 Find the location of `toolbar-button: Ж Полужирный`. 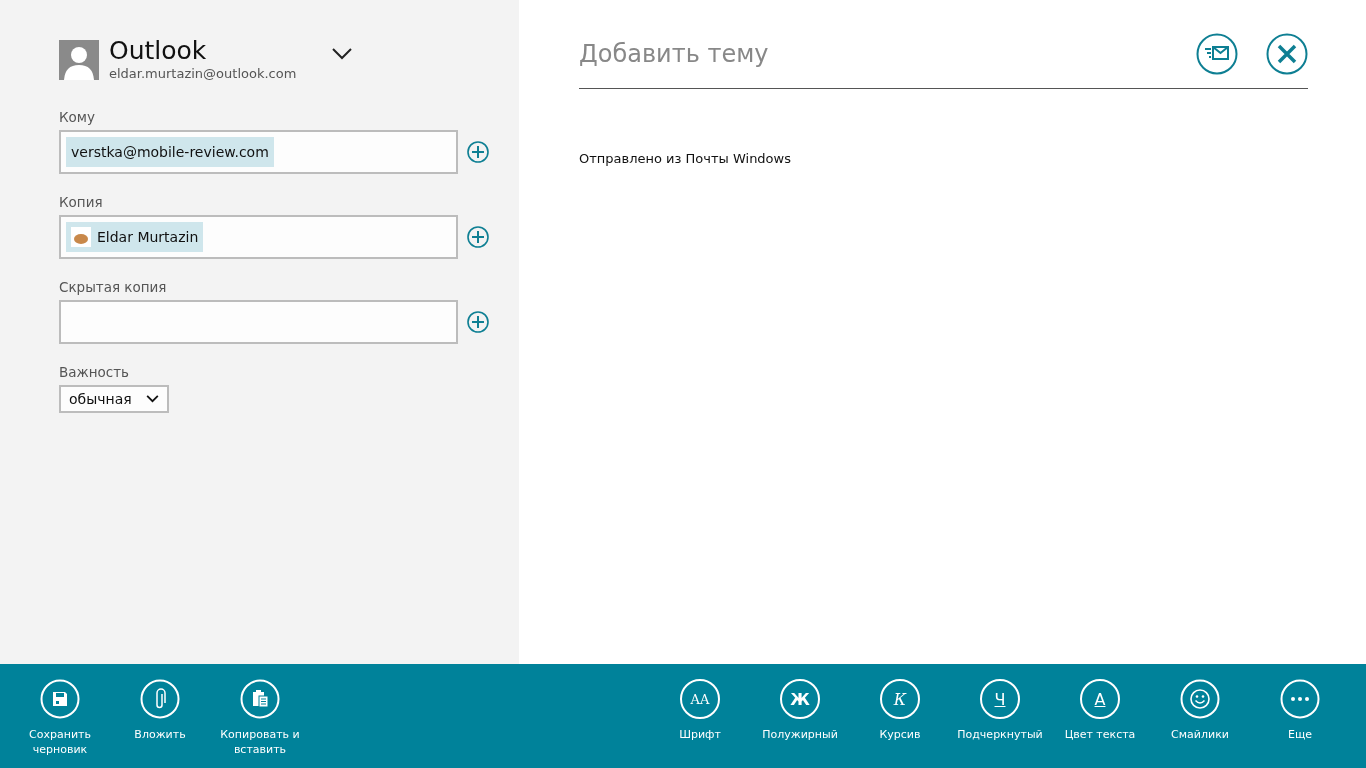

toolbar-button: Ж Полужирный is located at coordinates (800, 716).